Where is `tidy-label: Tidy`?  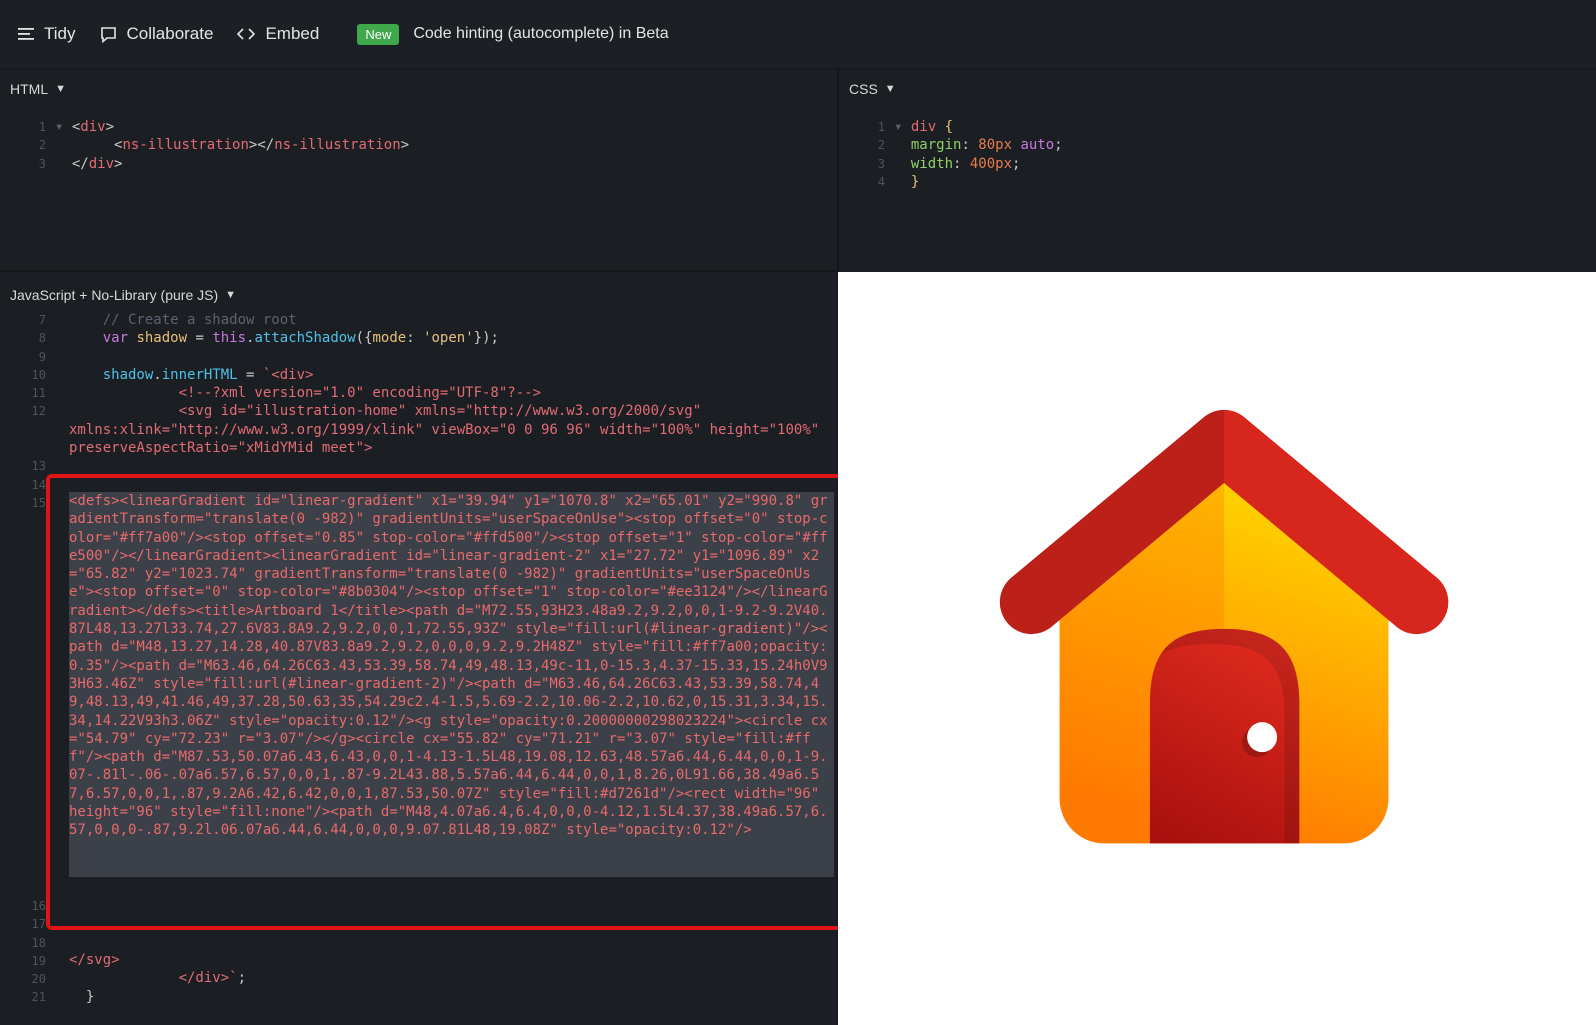 tidy-label: Tidy is located at coordinates (60, 33).